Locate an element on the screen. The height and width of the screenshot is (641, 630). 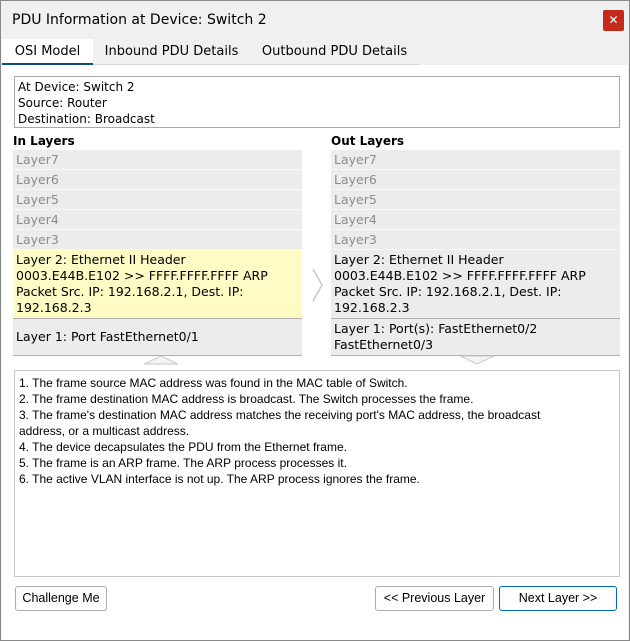
in-layer-5: Layer5 is located at coordinates (157, 200).